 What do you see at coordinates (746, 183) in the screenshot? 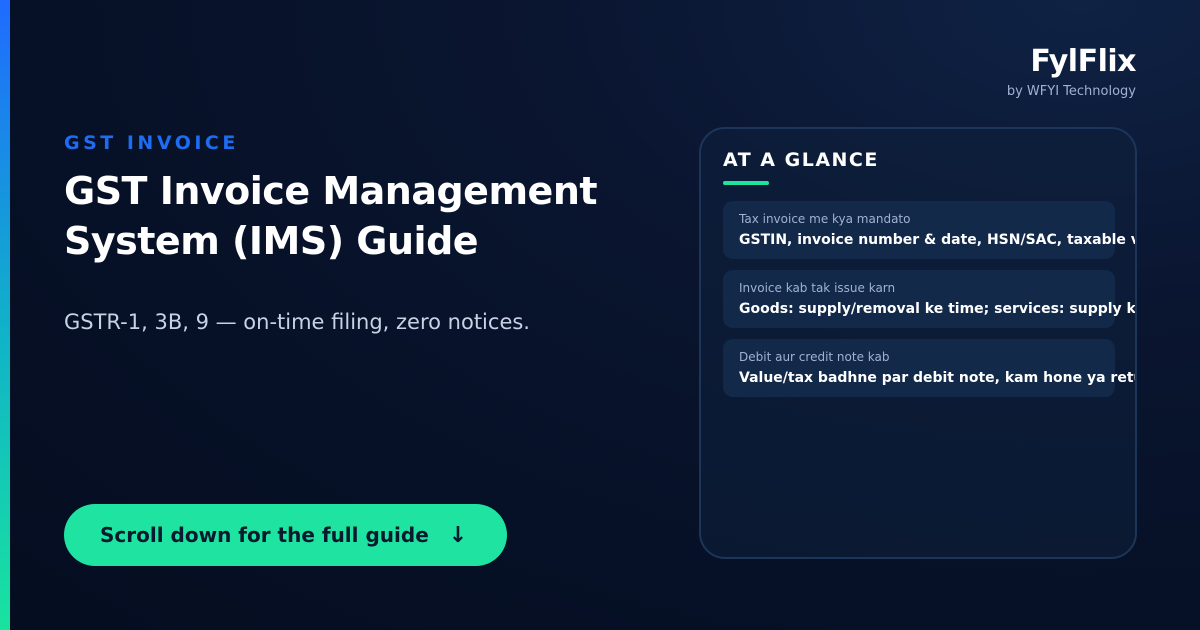
I see `panel-title-underline` at bounding box center [746, 183].